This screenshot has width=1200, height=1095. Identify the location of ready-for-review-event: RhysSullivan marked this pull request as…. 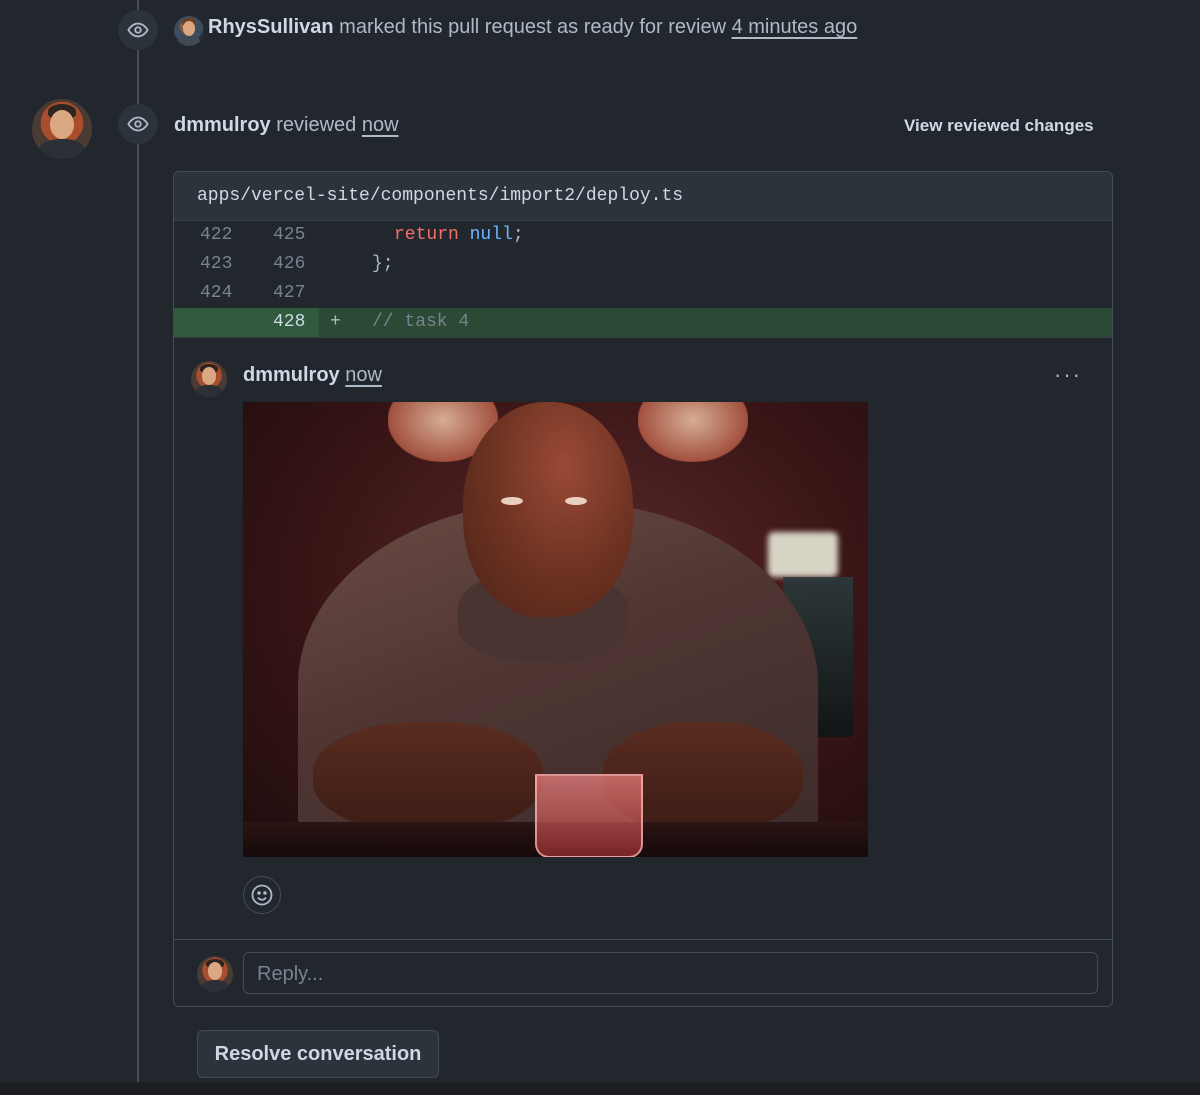
(532, 27).